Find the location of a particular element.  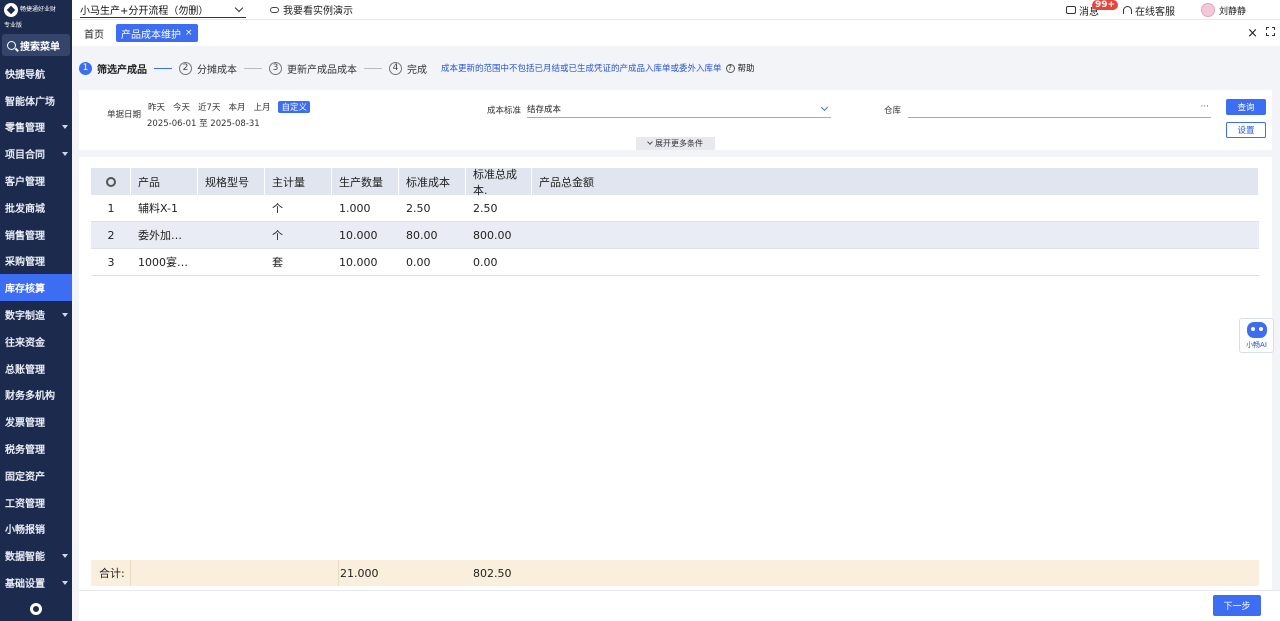

table-row: 2 委外加… 个 10.000 80.00 800.00 is located at coordinates (675, 235).